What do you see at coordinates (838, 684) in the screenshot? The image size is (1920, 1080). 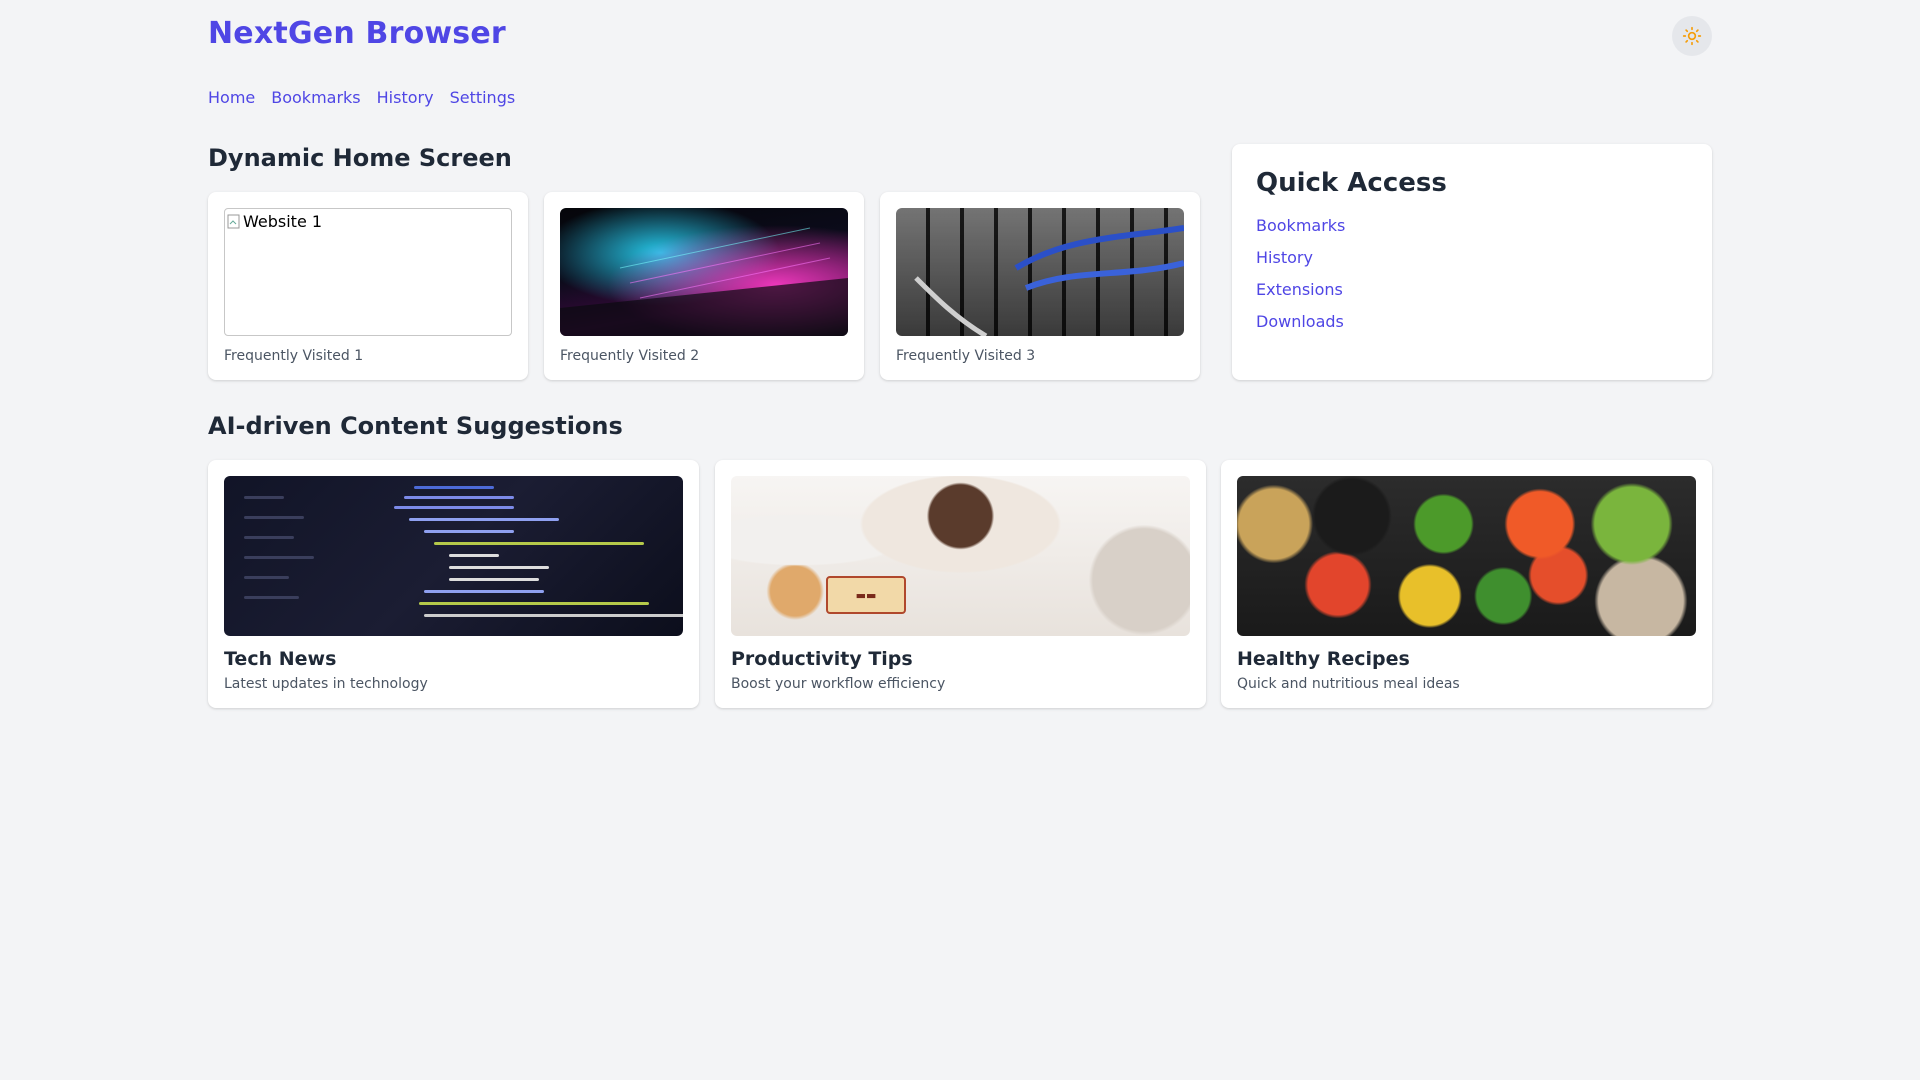 I see `suggestion-description: Boost your workflow efficiency` at bounding box center [838, 684].